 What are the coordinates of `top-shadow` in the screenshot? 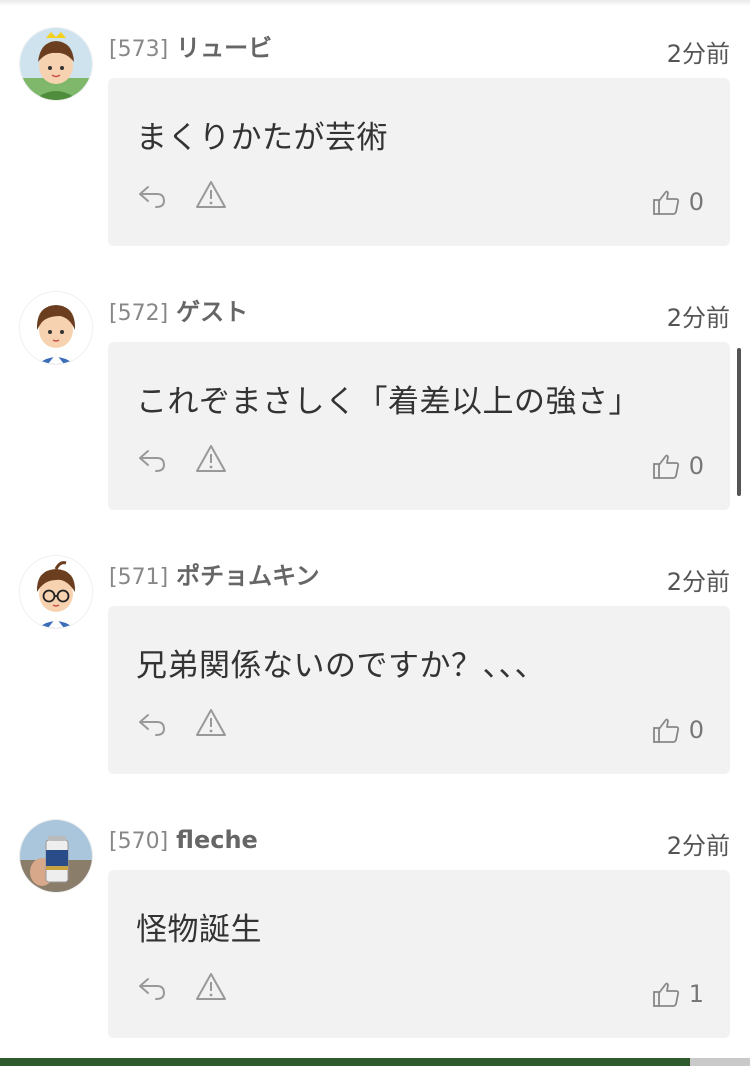 It's located at (375, 3).